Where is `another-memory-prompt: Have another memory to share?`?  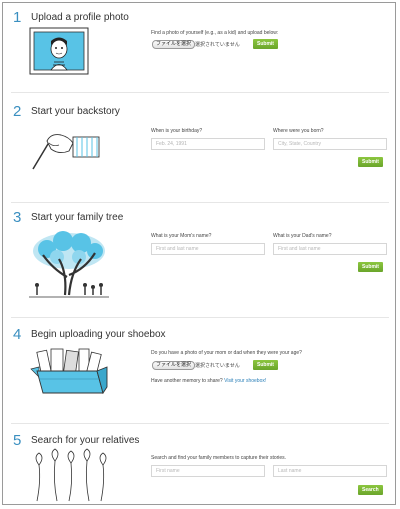 another-memory-prompt: Have another memory to share? is located at coordinates (187, 381).